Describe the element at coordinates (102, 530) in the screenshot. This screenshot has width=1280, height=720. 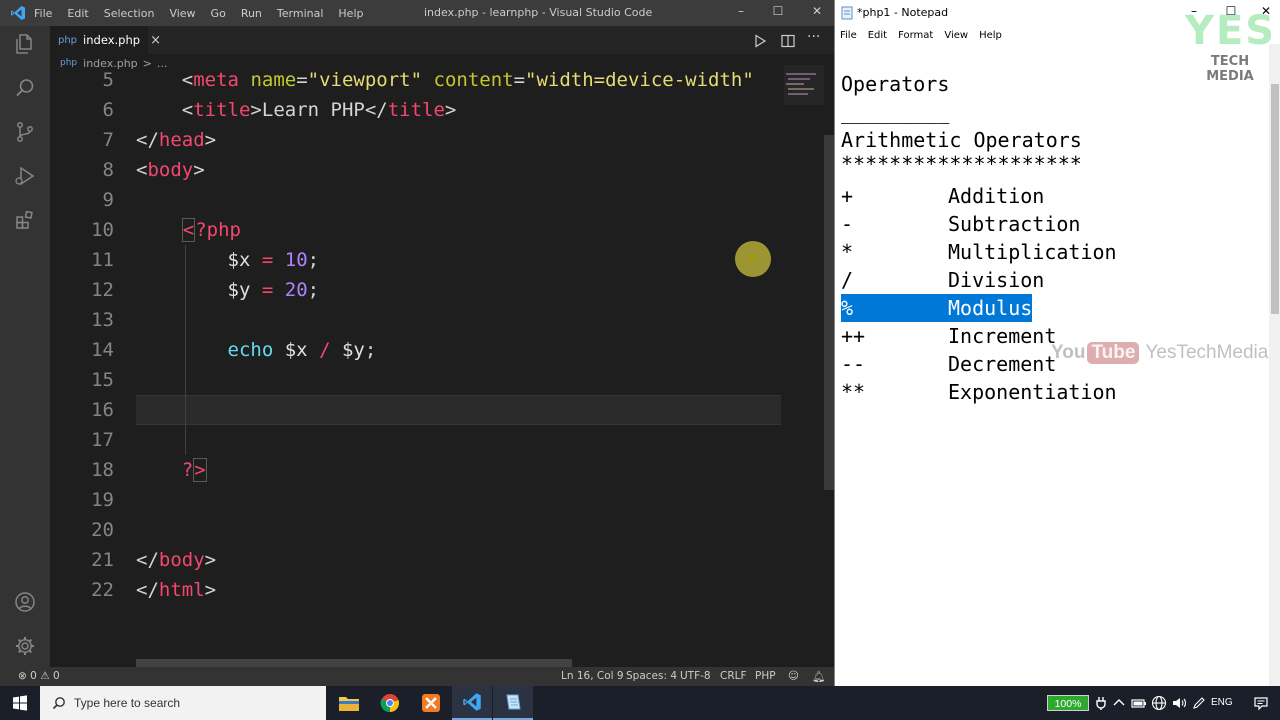
I see `line-number: 20` at that location.